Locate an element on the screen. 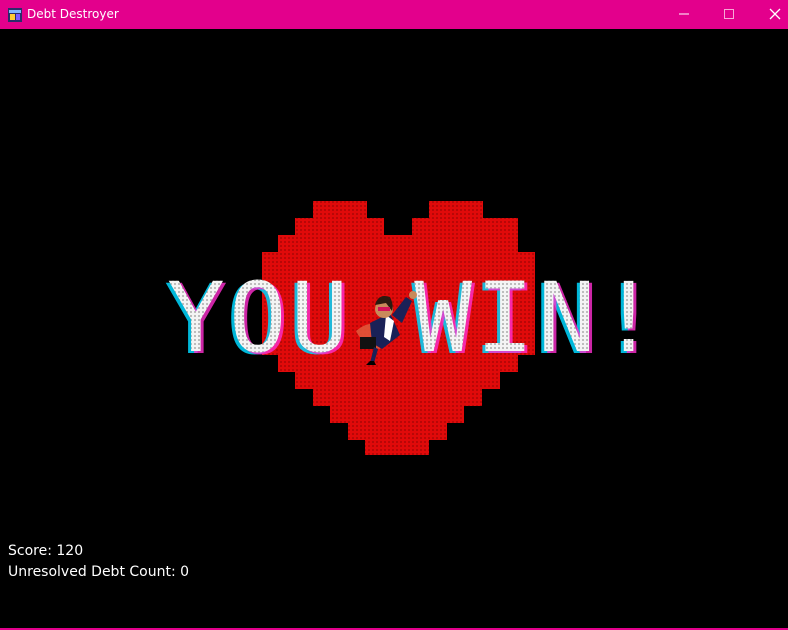 The image size is (788, 630). score-display: Score: 120 is located at coordinates (46, 551).